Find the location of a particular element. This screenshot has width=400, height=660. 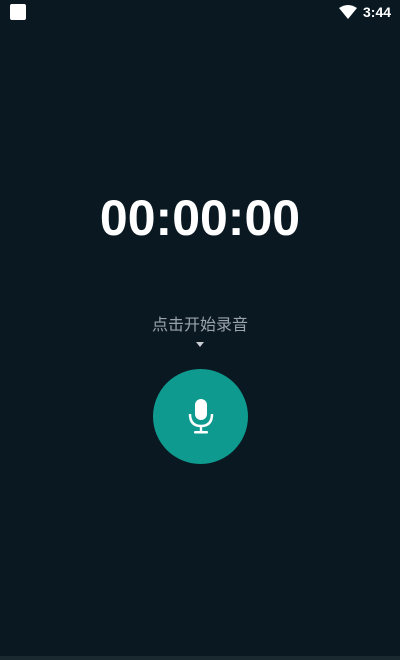

recording-timer: 00:00:00 is located at coordinates (200, 218).